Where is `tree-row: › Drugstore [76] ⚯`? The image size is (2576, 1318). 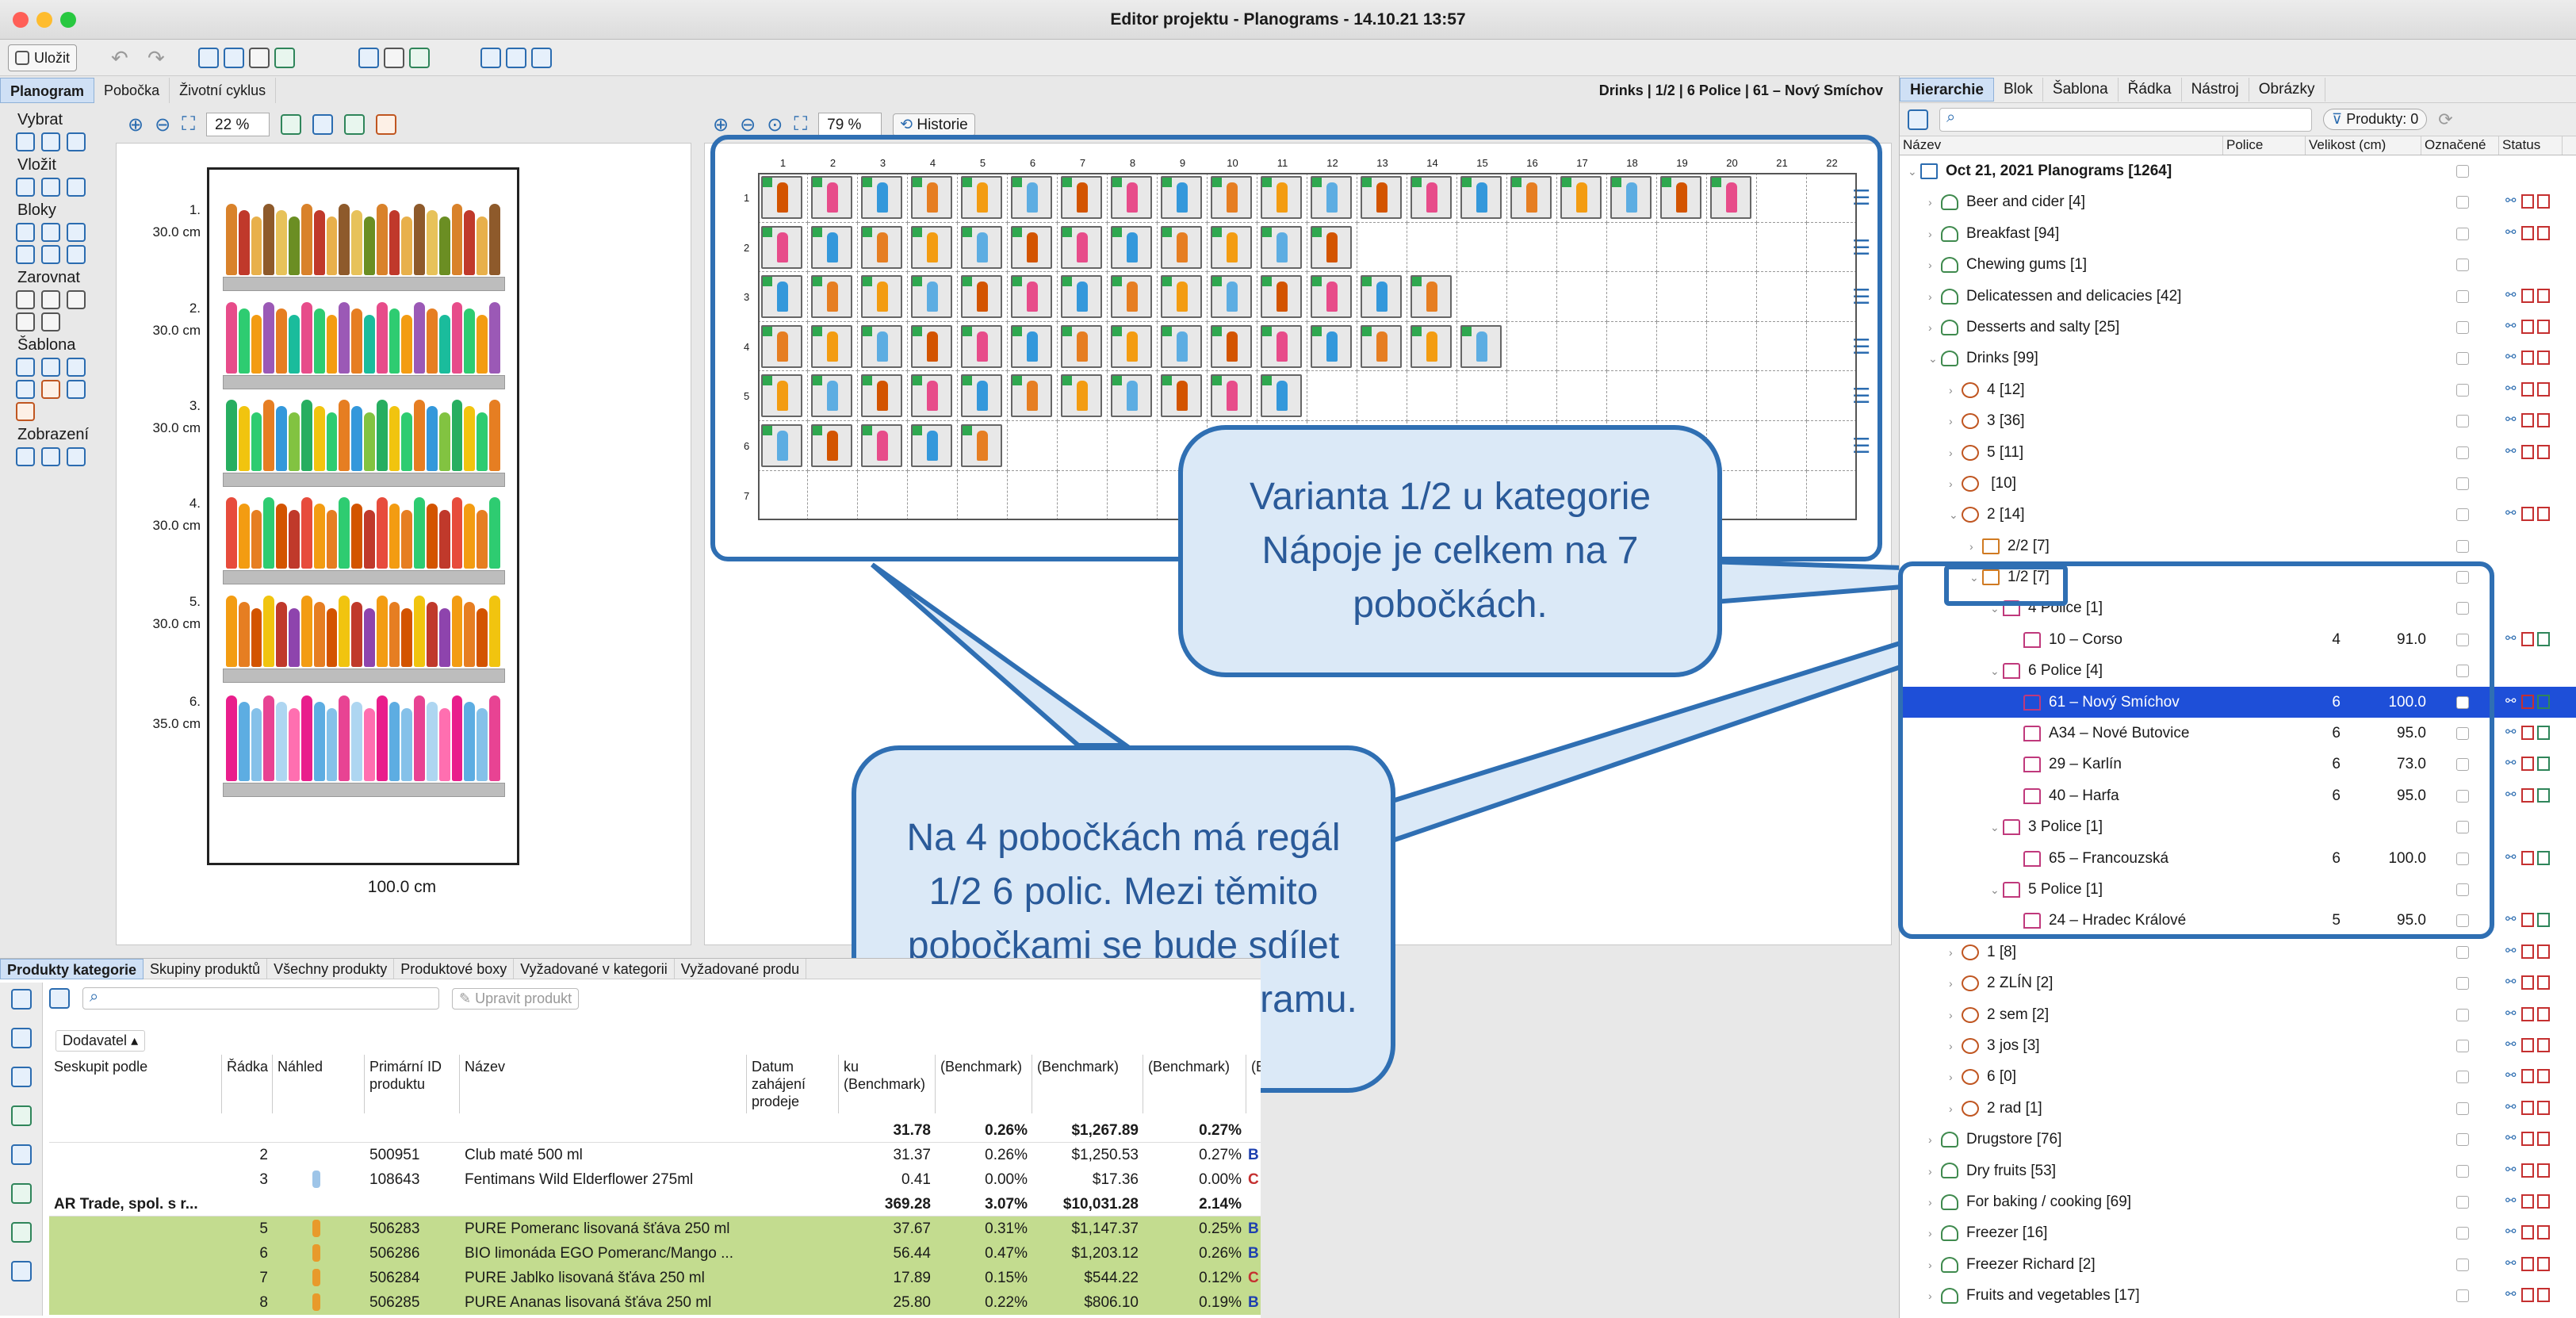
tree-row: › Drugstore [76] ⚯ is located at coordinates (2238, 1139).